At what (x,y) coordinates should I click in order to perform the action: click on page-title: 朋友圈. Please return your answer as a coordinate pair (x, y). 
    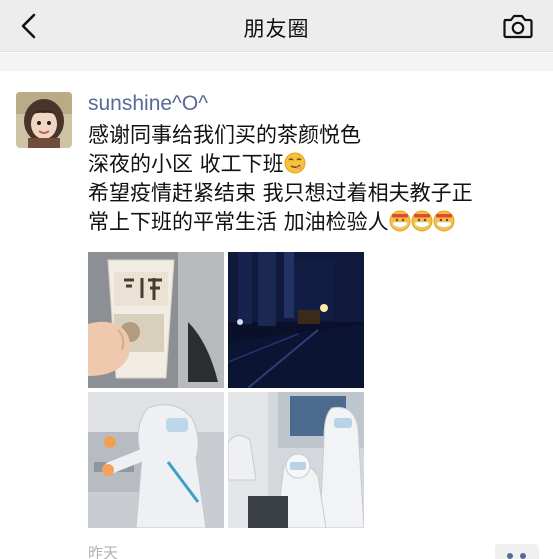
    Looking at the image, I should click on (276, 29).